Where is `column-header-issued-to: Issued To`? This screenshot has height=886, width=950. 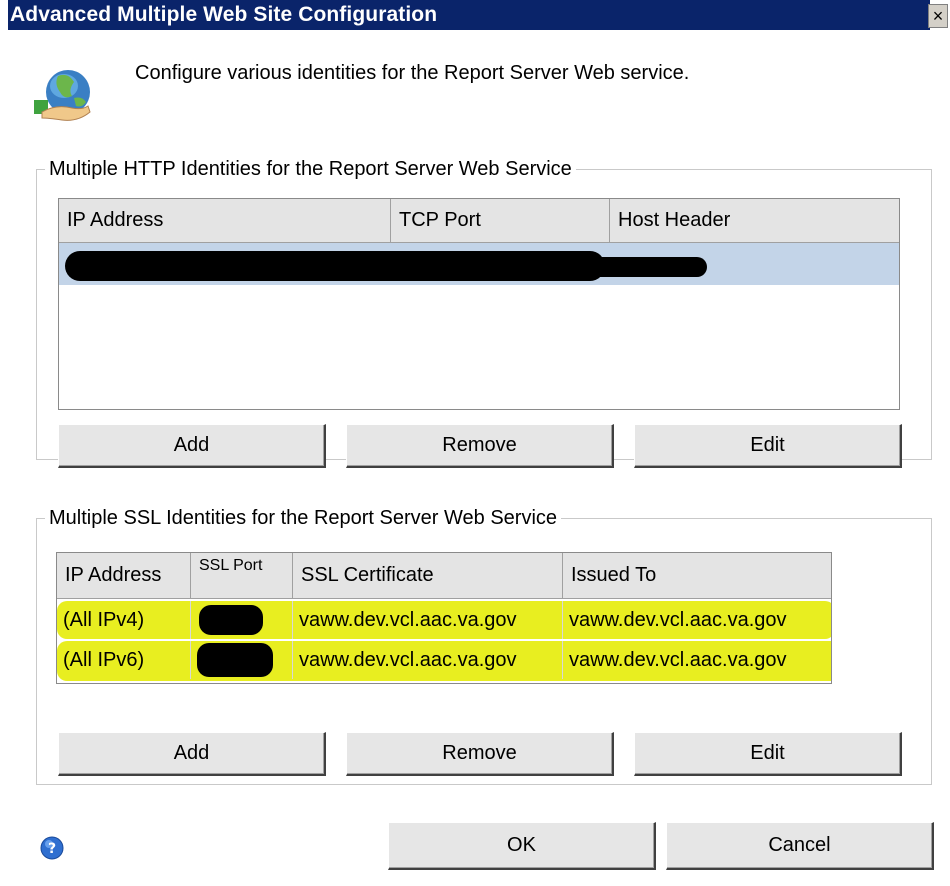
column-header-issued-to: Issued To is located at coordinates (697, 576).